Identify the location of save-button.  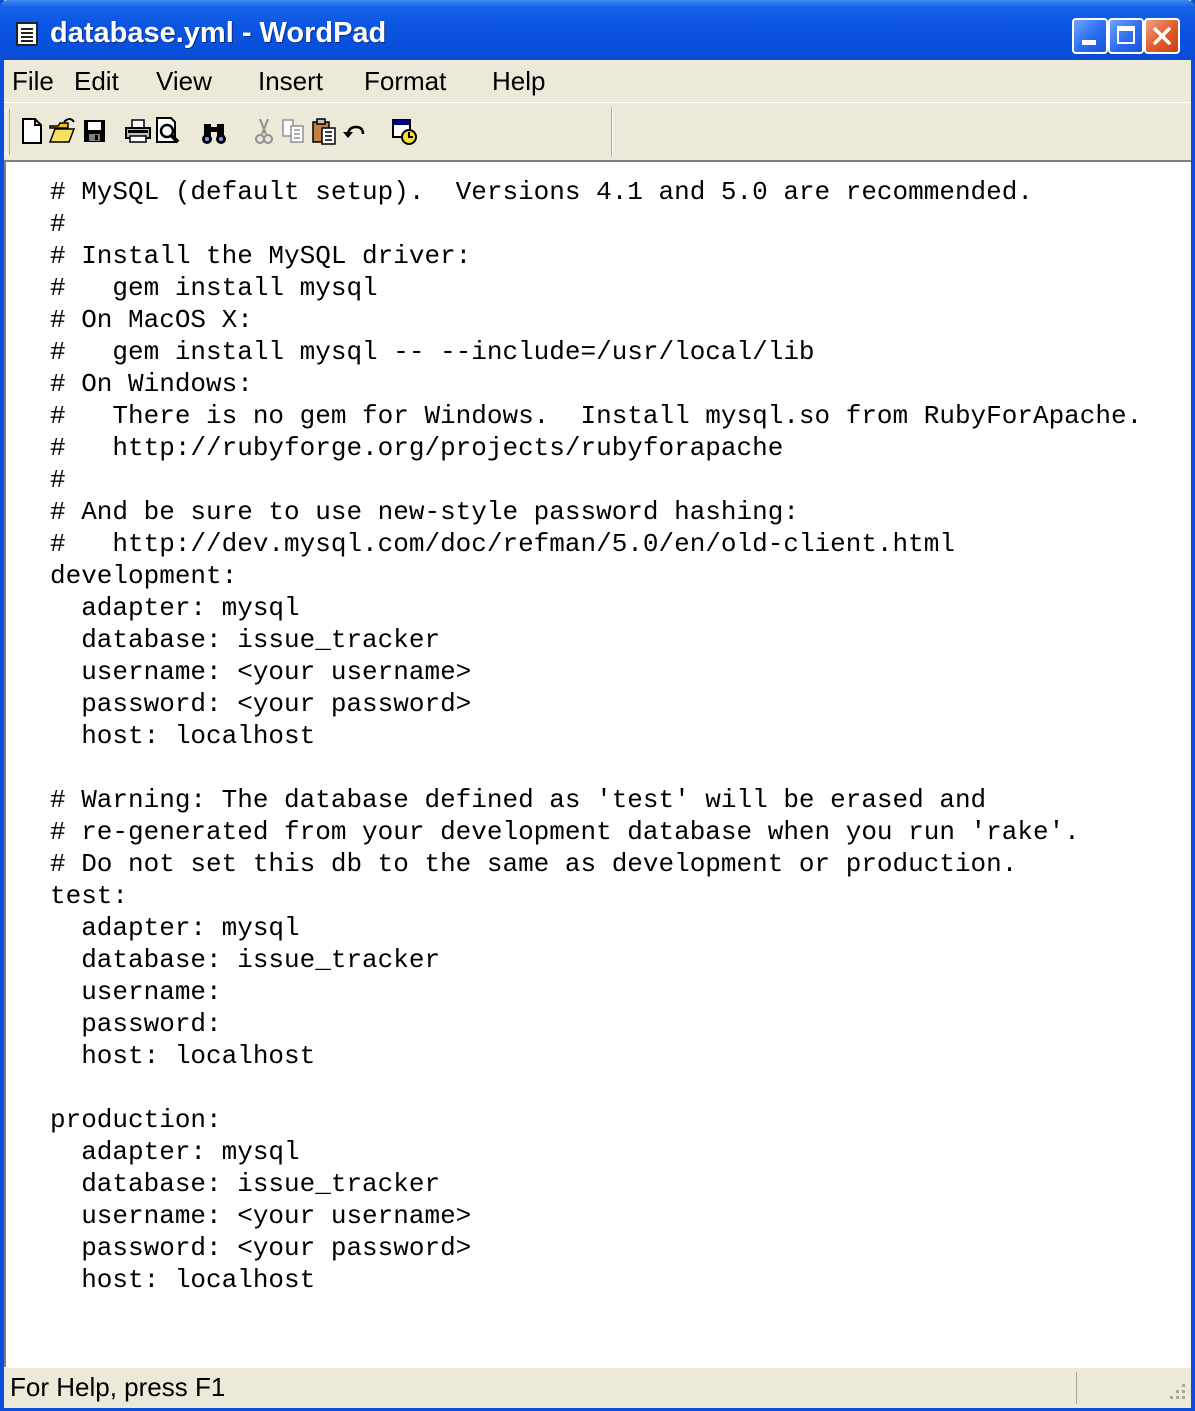
(94, 131).